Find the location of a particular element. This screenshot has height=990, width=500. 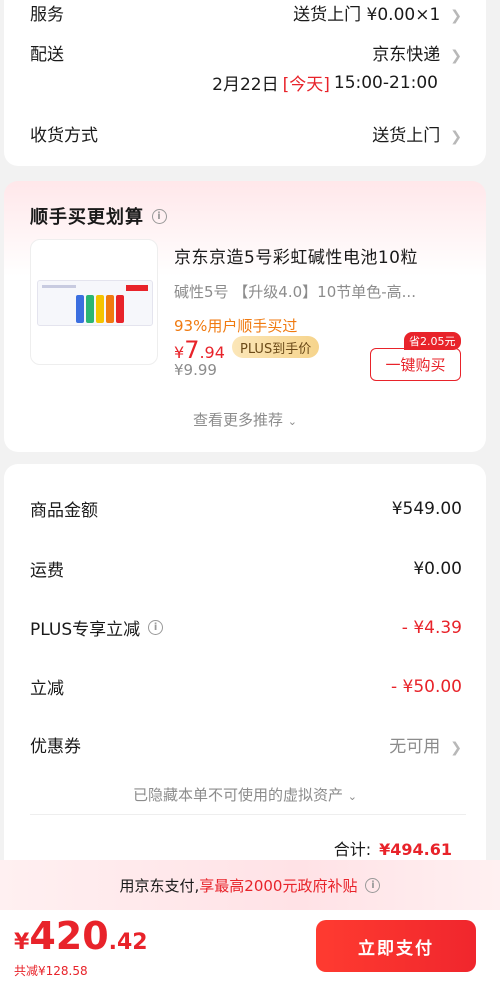

receive-label: 收货方式 is located at coordinates (64, 136).